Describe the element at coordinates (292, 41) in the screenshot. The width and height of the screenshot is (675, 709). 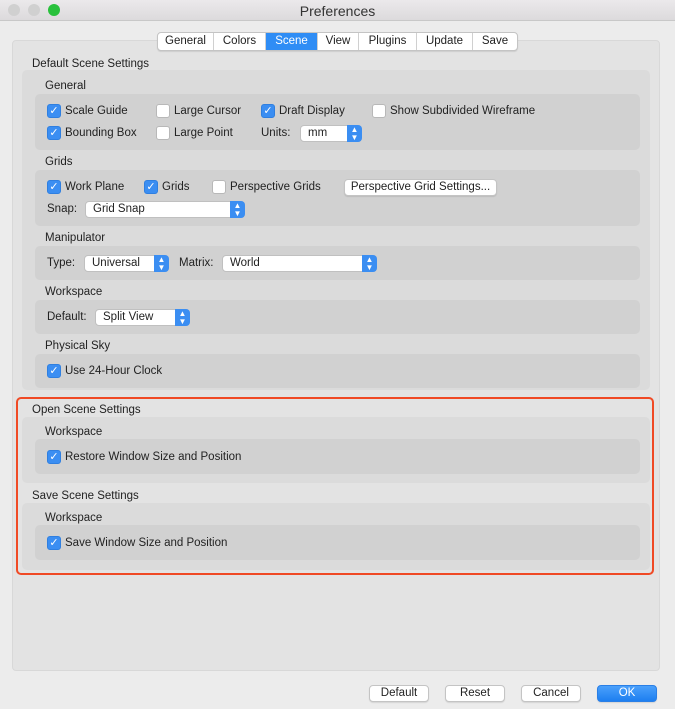
I see `tab-scene: Scene` at that location.